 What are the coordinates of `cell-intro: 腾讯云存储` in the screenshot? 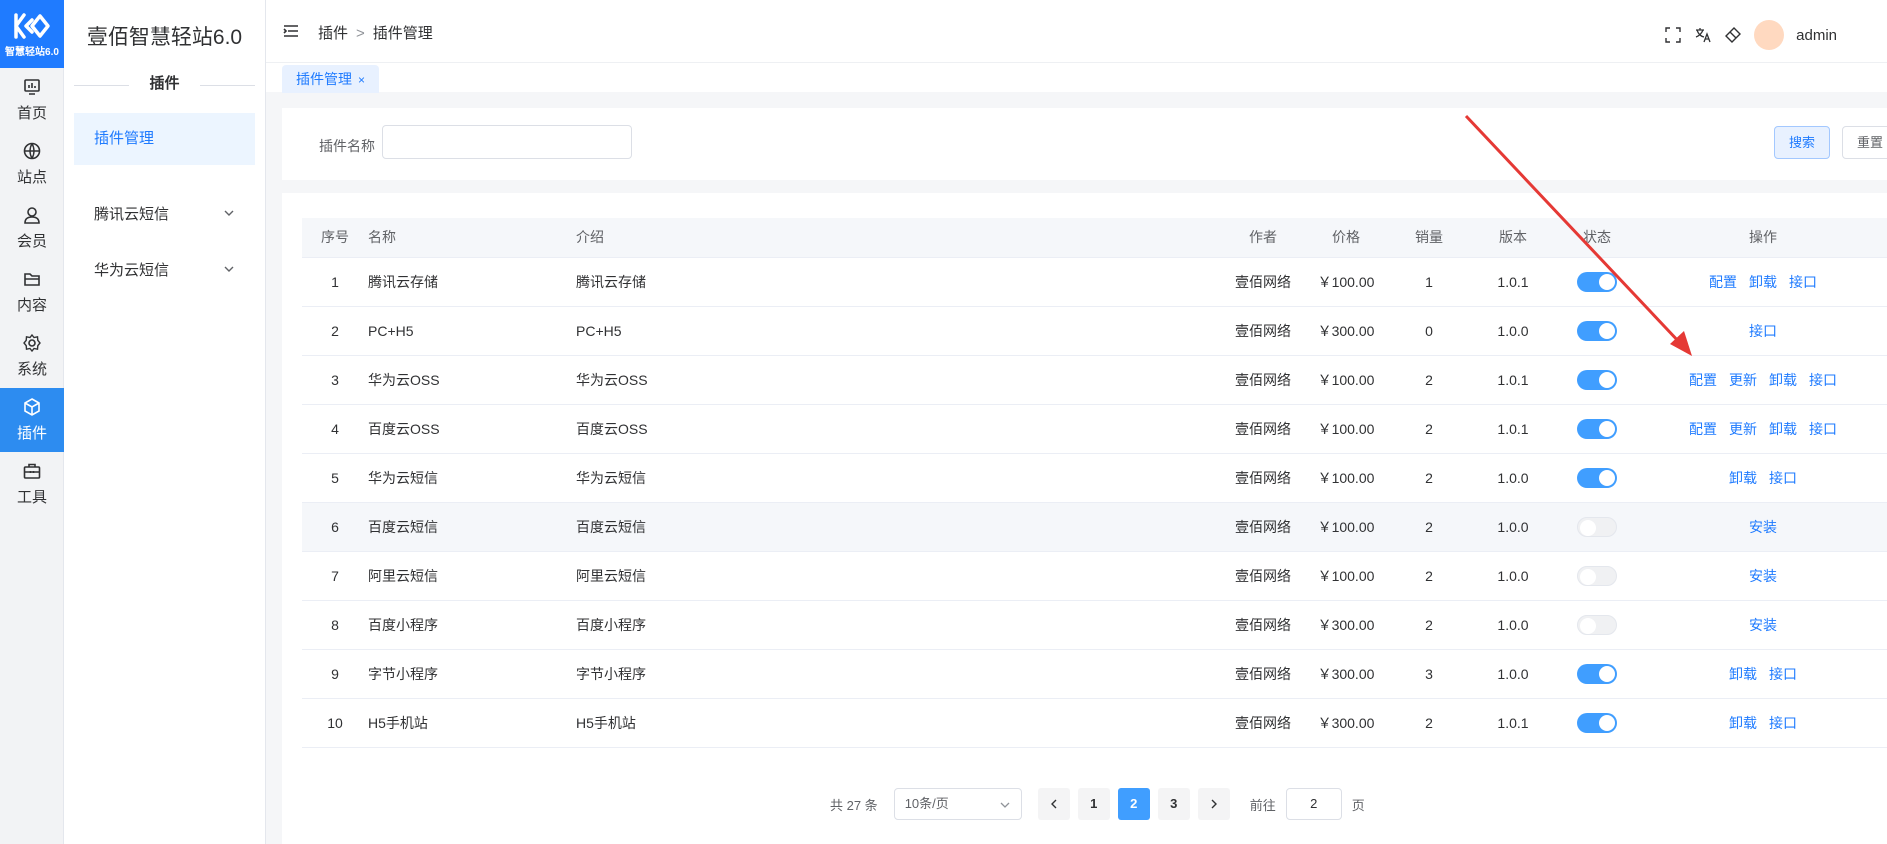 It's located at (793, 282).